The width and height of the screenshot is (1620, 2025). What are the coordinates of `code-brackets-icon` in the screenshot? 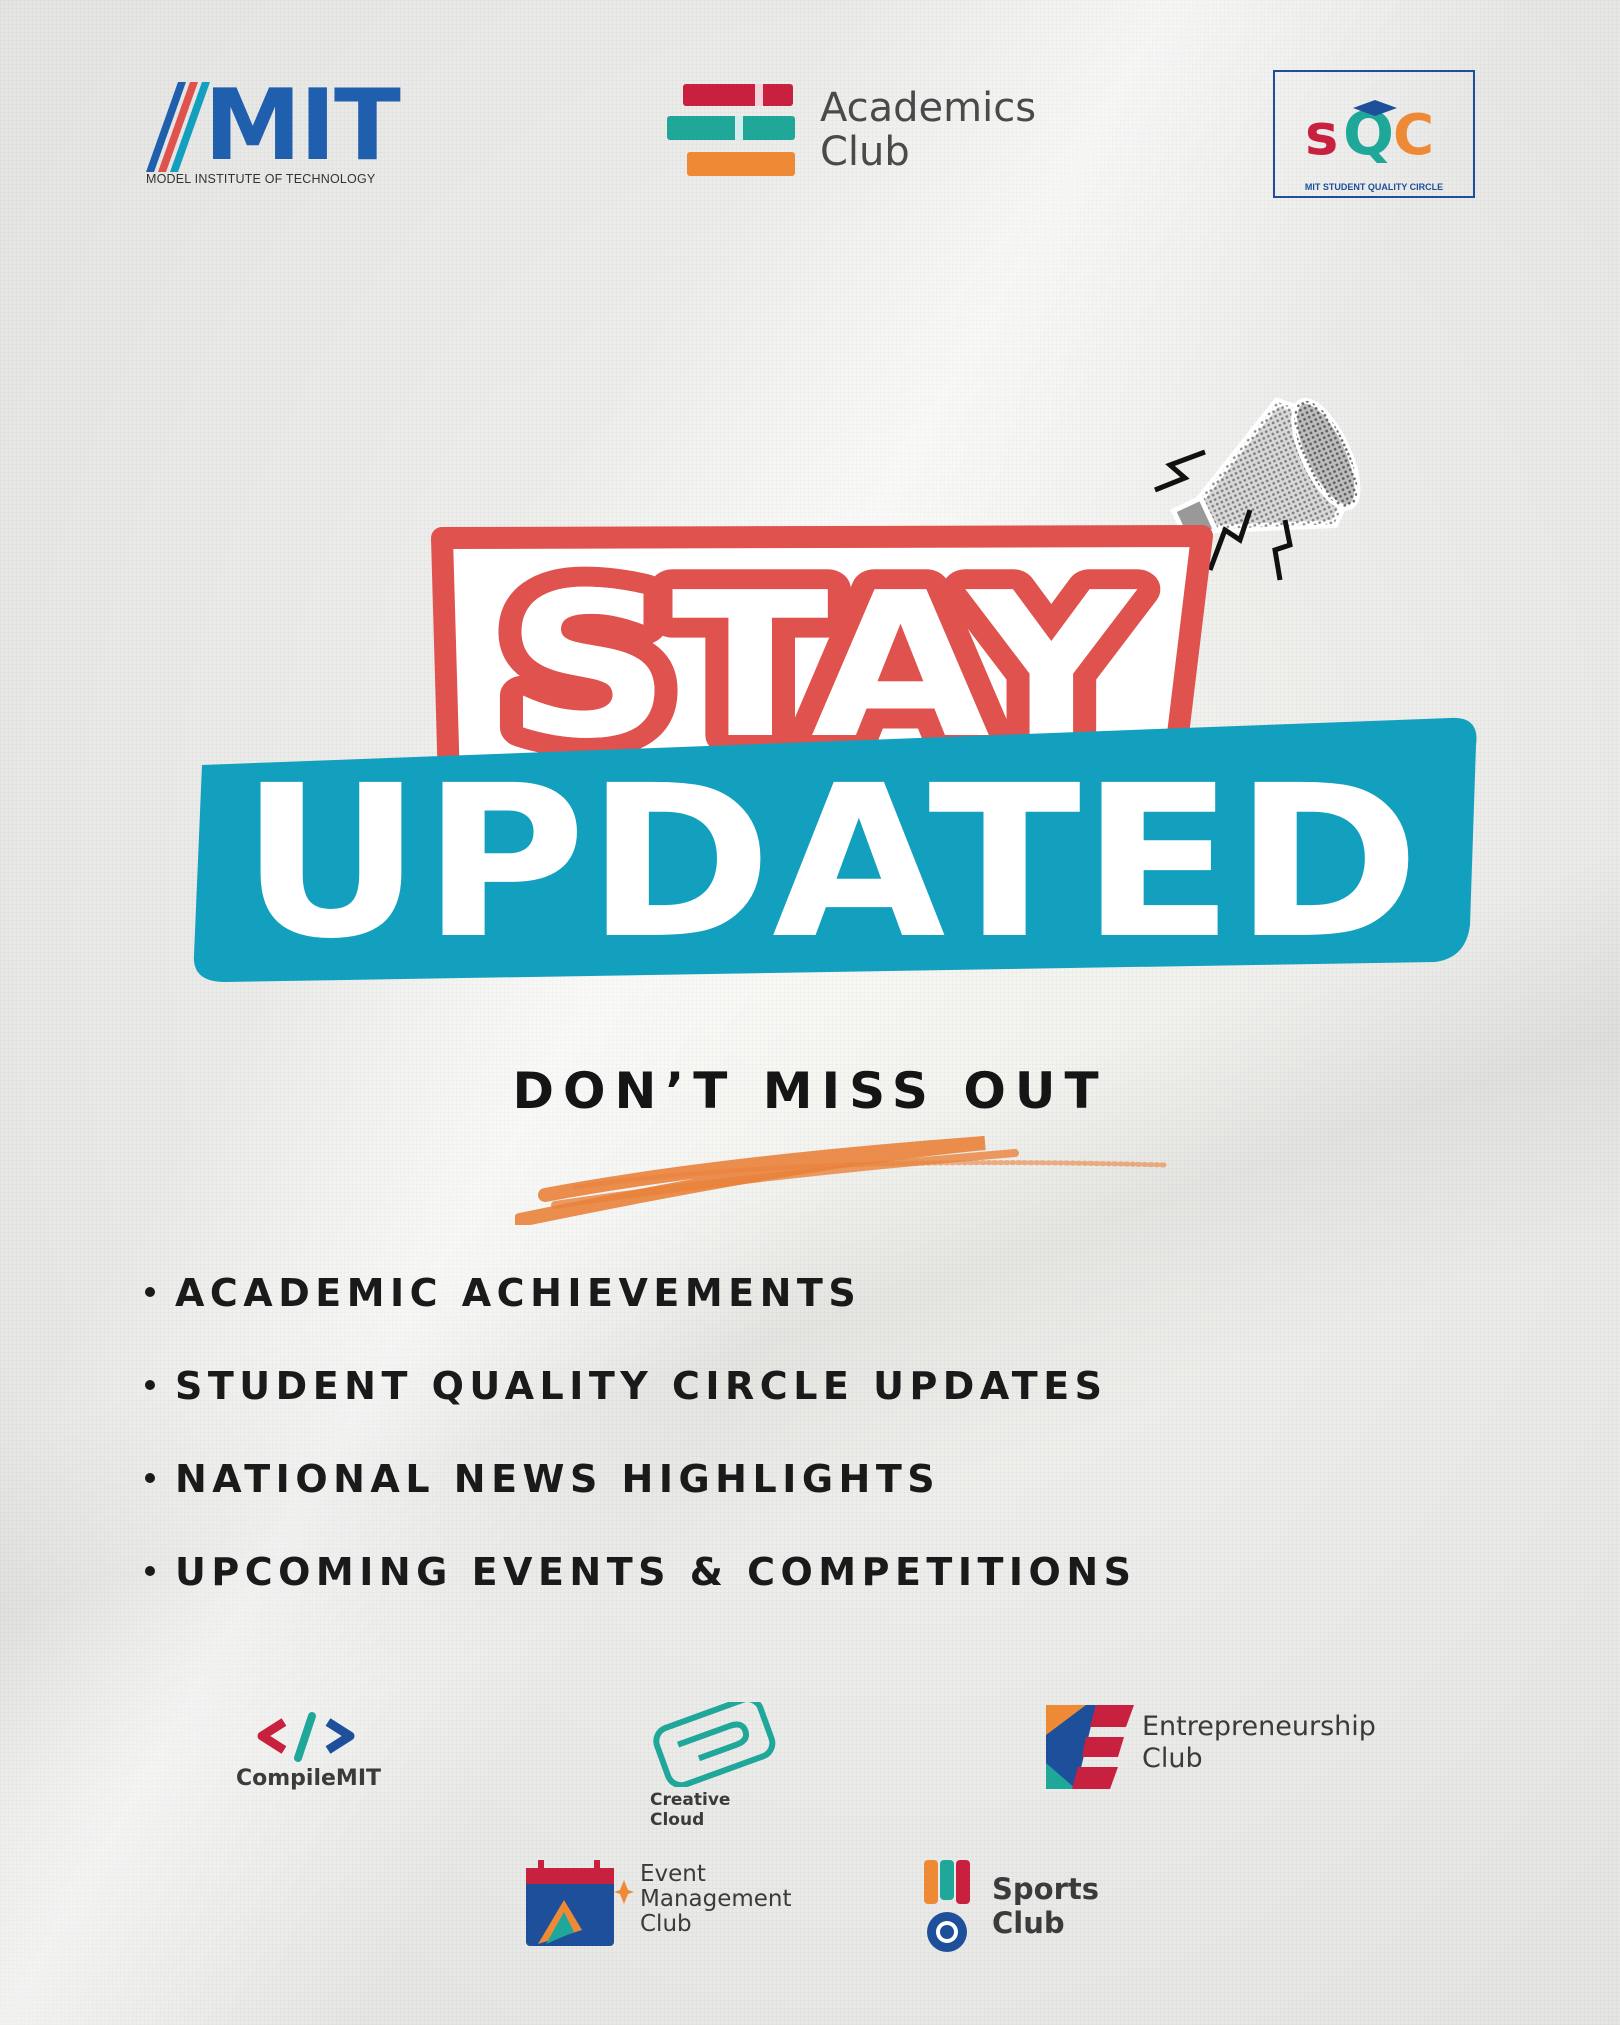 It's located at (306, 1737).